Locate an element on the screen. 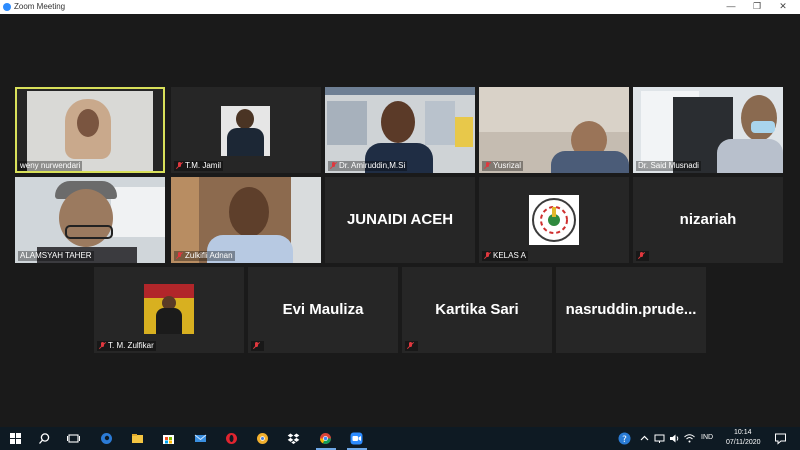 Image resolution: width=800 pixels, height=450 pixels. participant-name: weny nurwendari is located at coordinates (50, 166).